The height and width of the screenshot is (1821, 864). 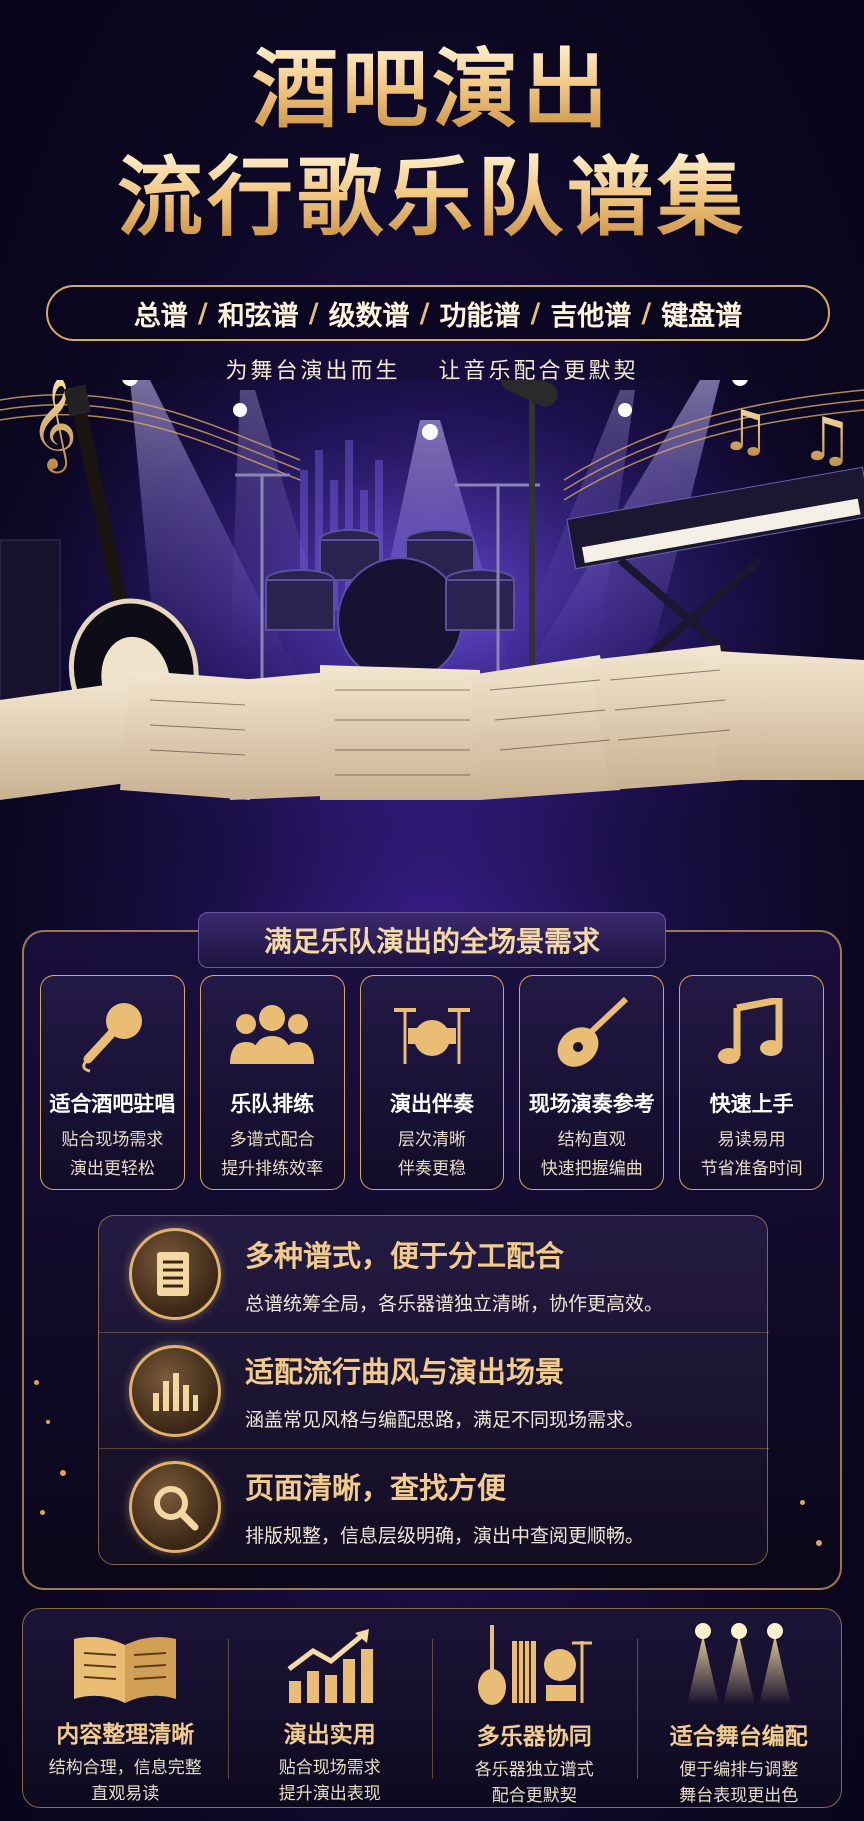 What do you see at coordinates (431, 1104) in the screenshot?
I see `card-title: 演出伴奏` at bounding box center [431, 1104].